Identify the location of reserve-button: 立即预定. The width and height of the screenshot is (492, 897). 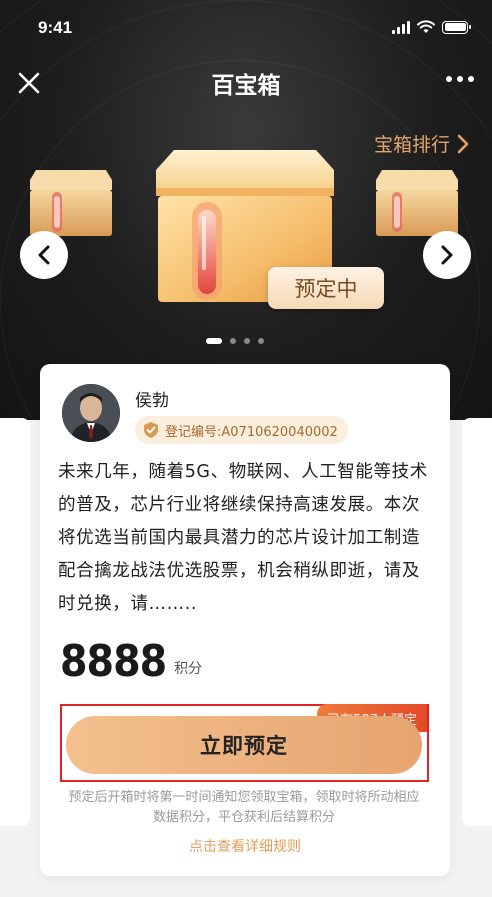
(244, 745).